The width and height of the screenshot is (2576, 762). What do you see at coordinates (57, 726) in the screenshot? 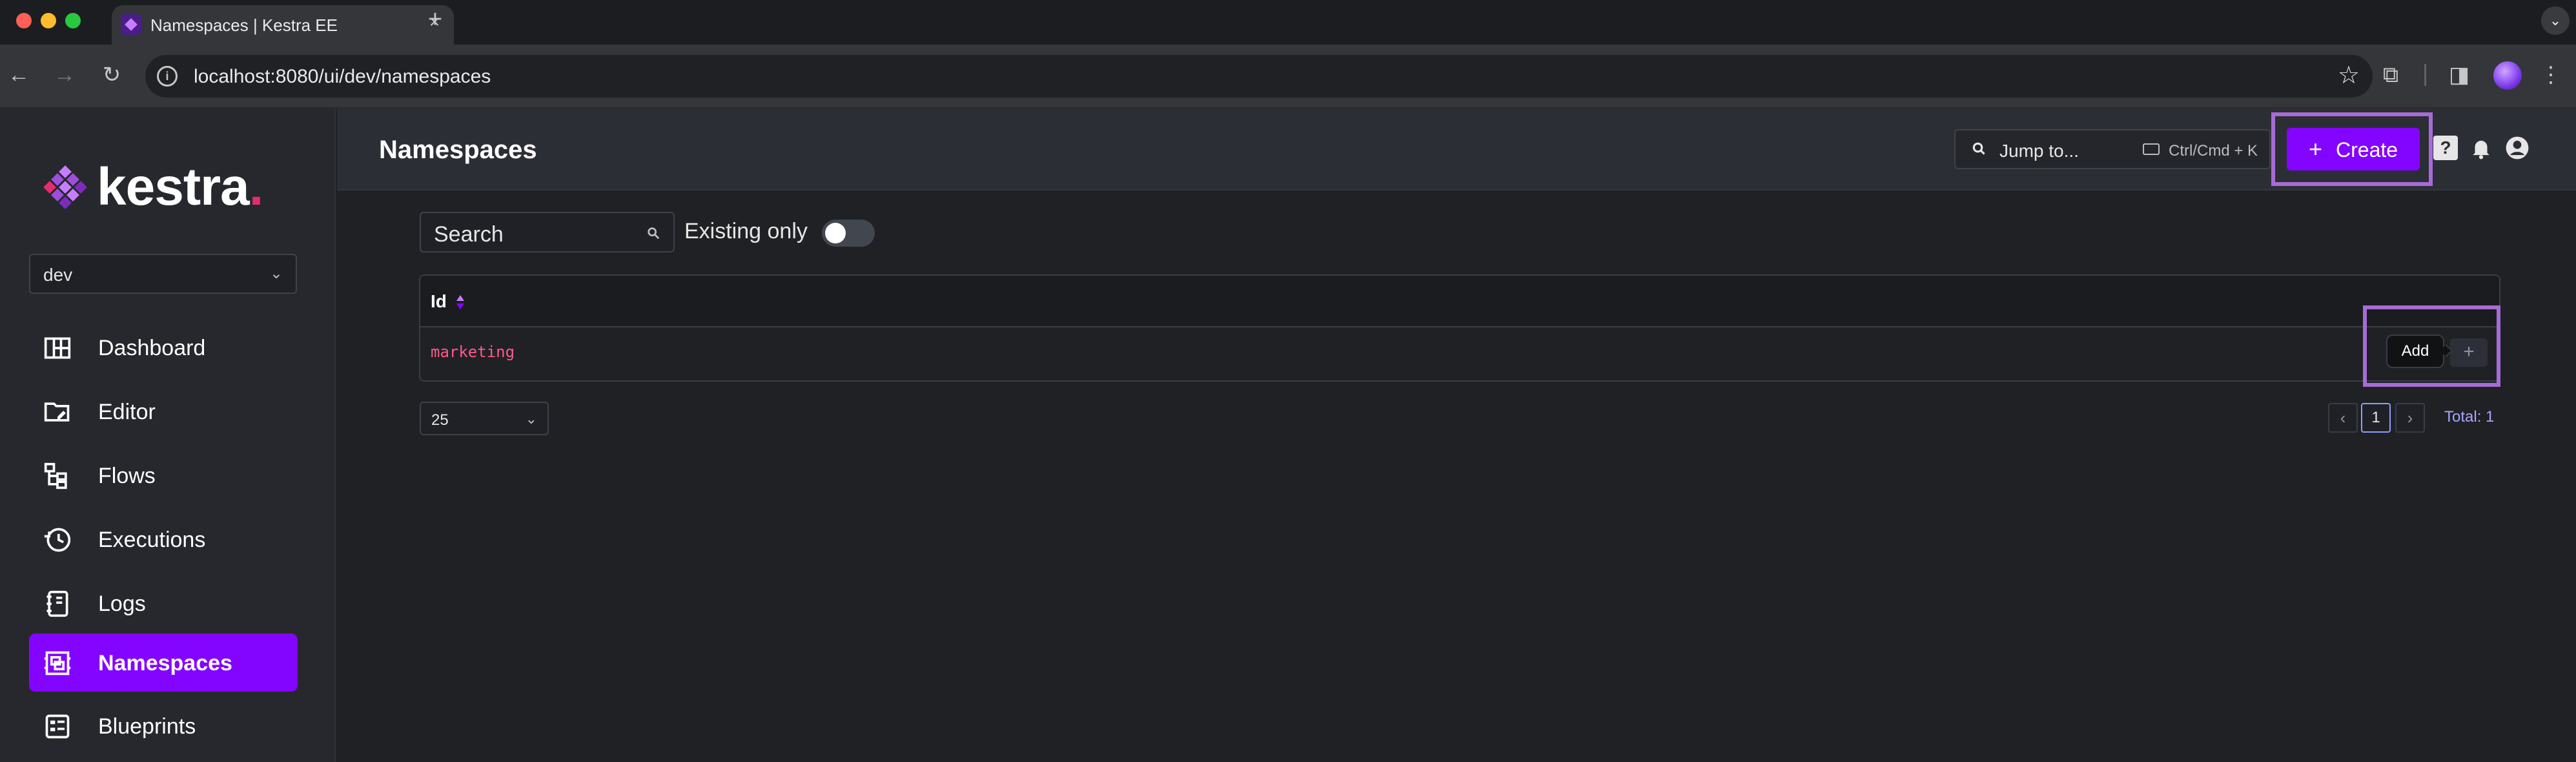
I see `blueprints-icon` at bounding box center [57, 726].